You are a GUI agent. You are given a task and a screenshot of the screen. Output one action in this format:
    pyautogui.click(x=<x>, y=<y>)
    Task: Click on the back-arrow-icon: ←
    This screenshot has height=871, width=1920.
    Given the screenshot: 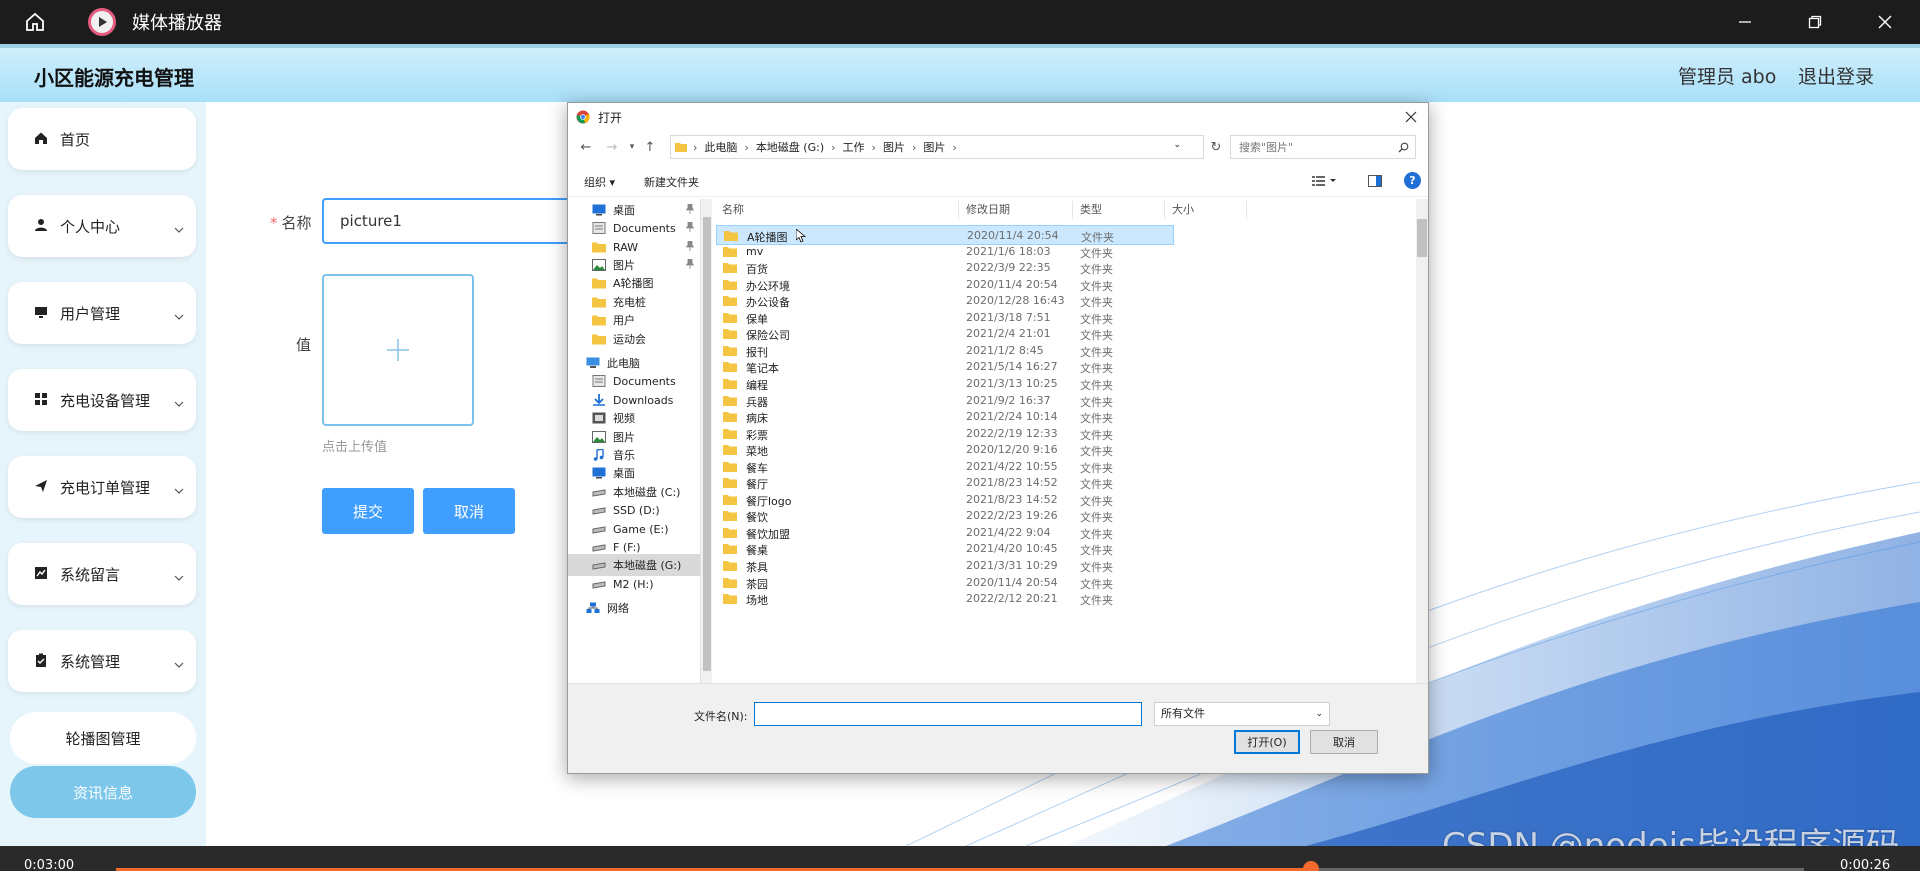 What is the action you would take?
    pyautogui.click(x=586, y=147)
    